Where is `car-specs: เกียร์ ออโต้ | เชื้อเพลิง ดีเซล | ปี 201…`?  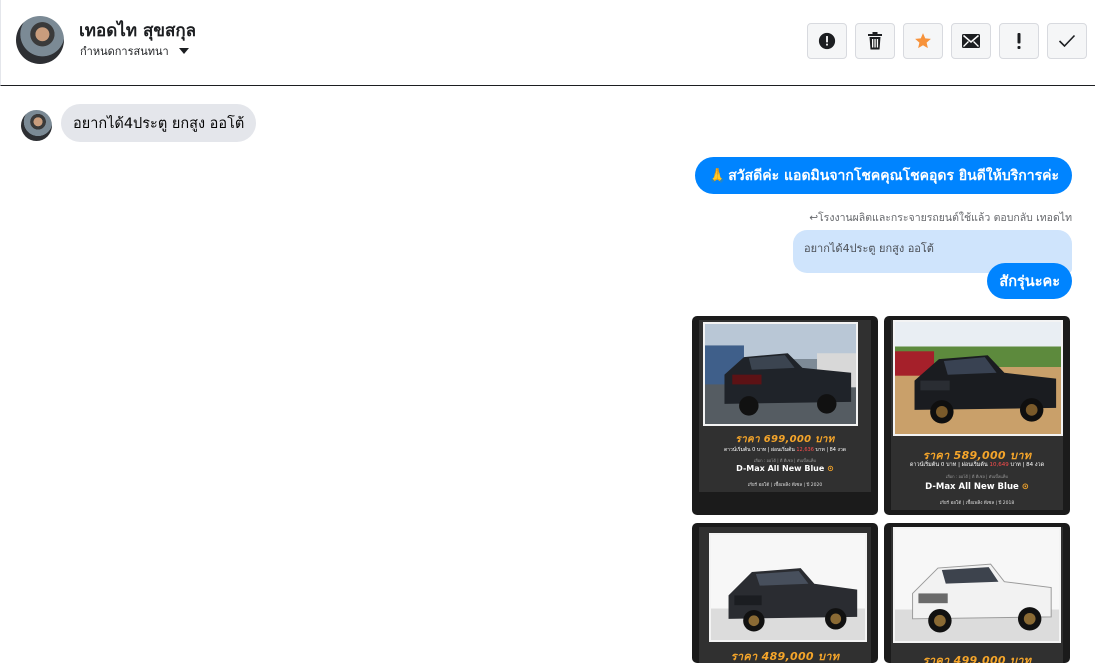
car-specs: เกียร์ ออโต้ | เชื้อเพลิง ดีเซล | ปี 201… is located at coordinates (977, 503).